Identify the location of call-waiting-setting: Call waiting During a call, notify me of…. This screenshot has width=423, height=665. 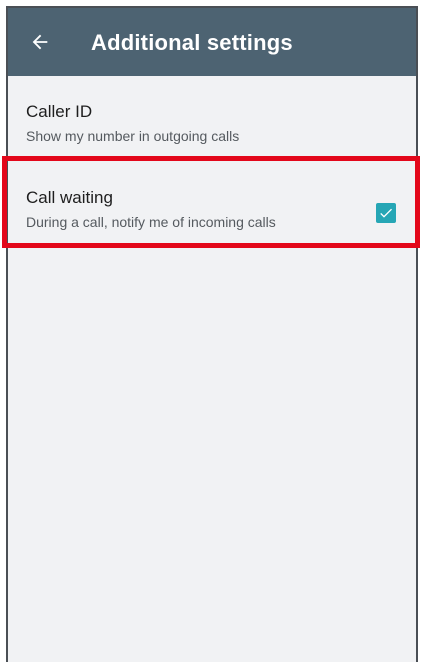
(212, 214).